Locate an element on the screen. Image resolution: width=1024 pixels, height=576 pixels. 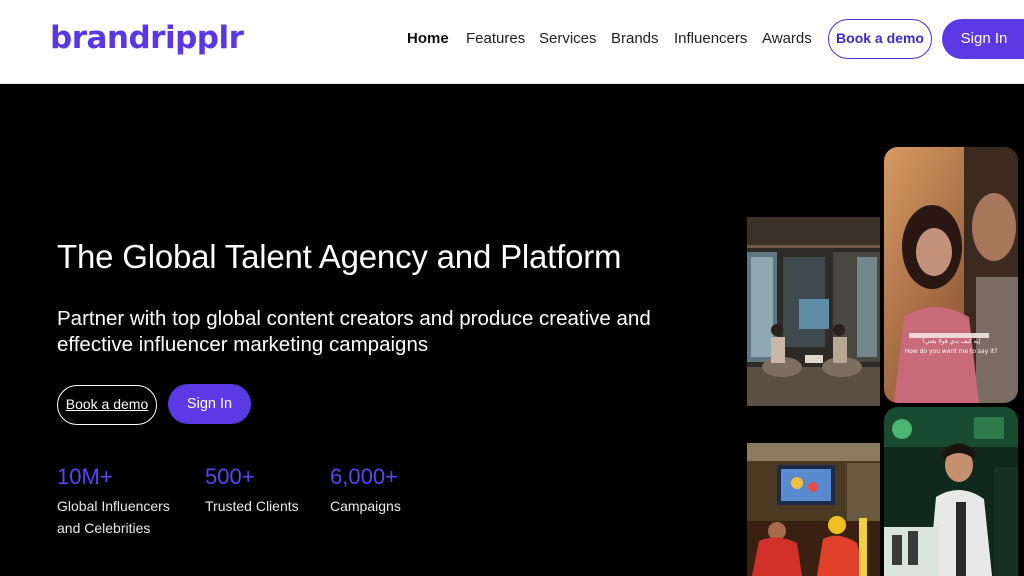
media-tile-fans is located at coordinates (813, 509).